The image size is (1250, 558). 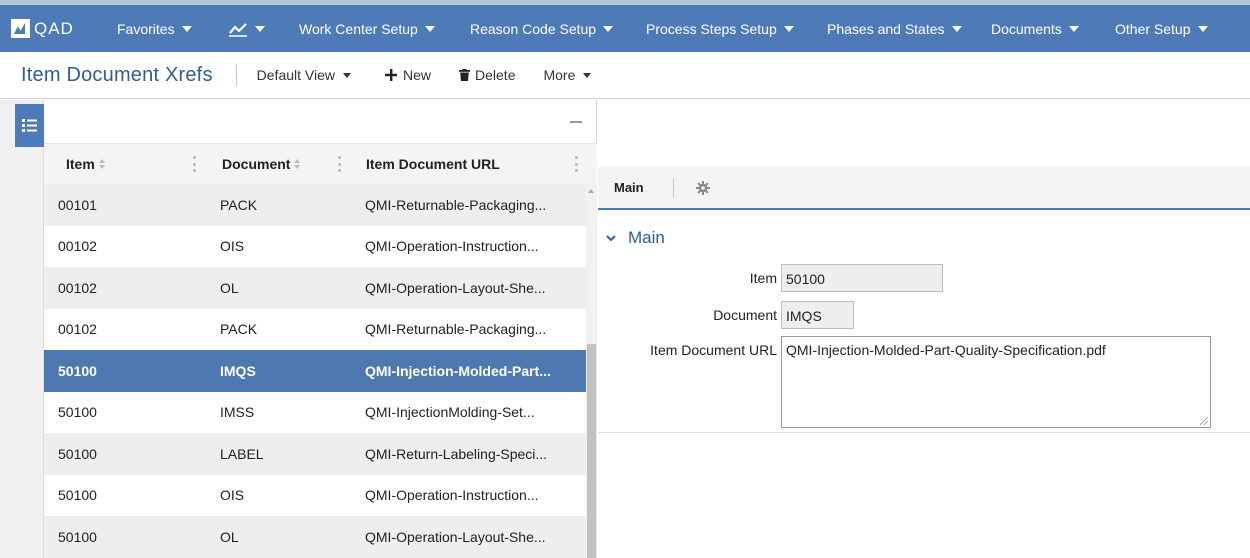 What do you see at coordinates (20, 28) in the screenshot?
I see `qad-logo-icon` at bounding box center [20, 28].